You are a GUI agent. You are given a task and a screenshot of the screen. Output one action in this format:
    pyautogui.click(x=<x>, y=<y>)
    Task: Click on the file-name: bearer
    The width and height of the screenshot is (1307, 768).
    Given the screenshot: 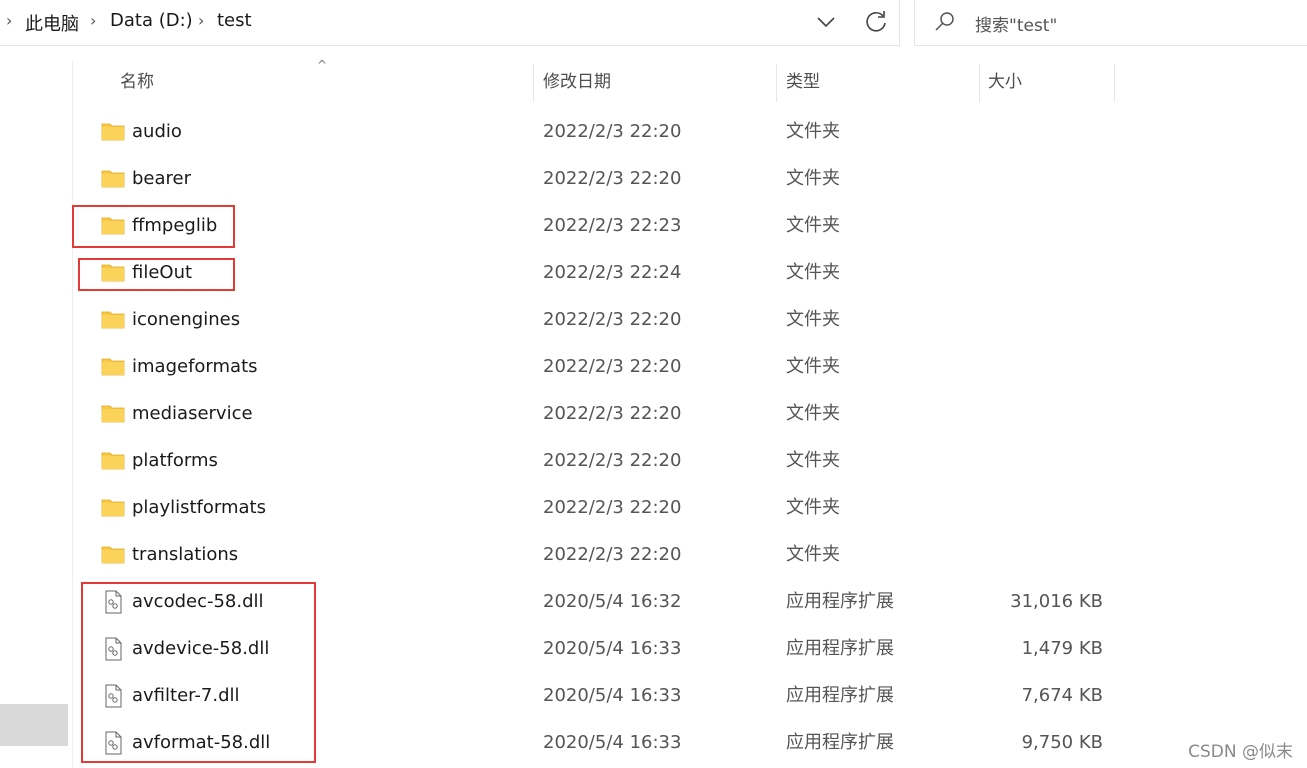 What is the action you would take?
    pyautogui.click(x=162, y=178)
    